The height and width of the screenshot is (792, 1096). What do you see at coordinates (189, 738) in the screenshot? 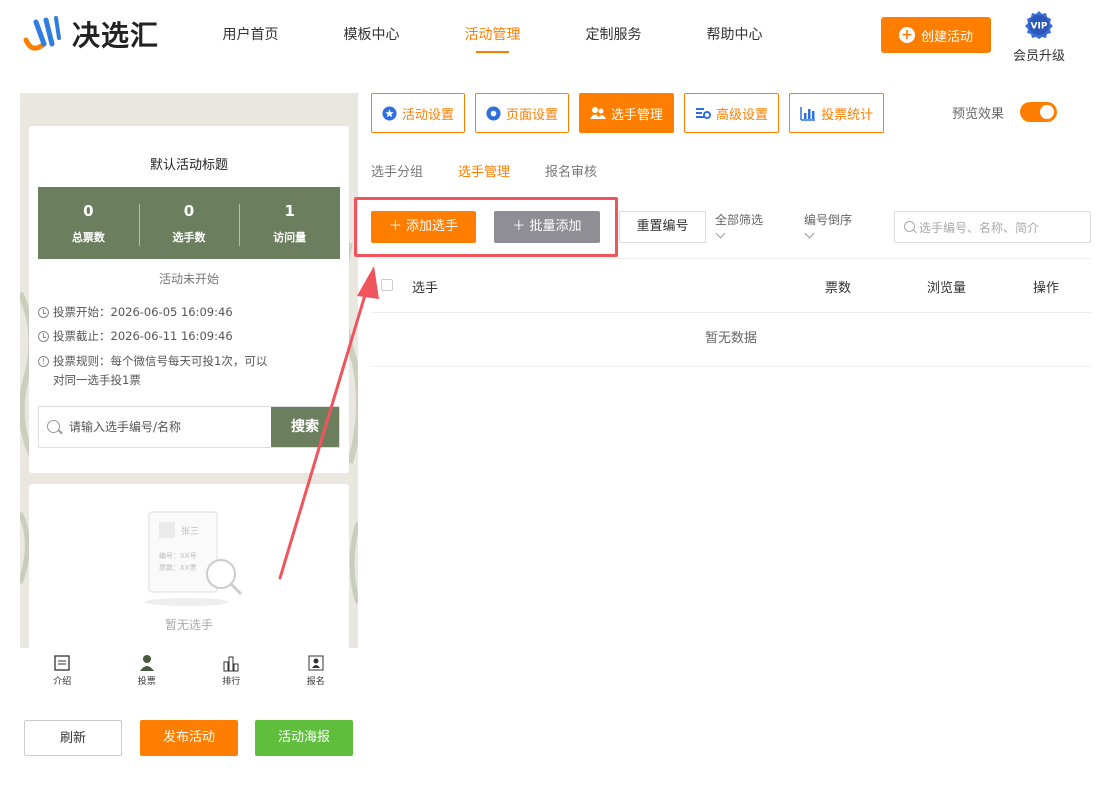
I see `publish-activity-button: 发布活动` at bounding box center [189, 738].